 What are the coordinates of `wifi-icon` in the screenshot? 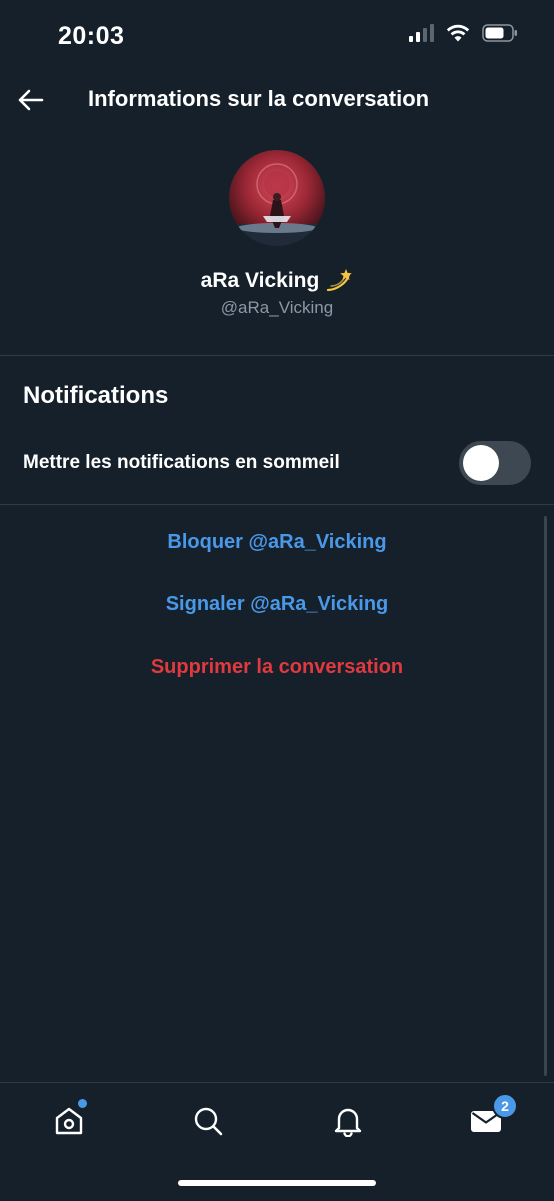 It's located at (458, 33).